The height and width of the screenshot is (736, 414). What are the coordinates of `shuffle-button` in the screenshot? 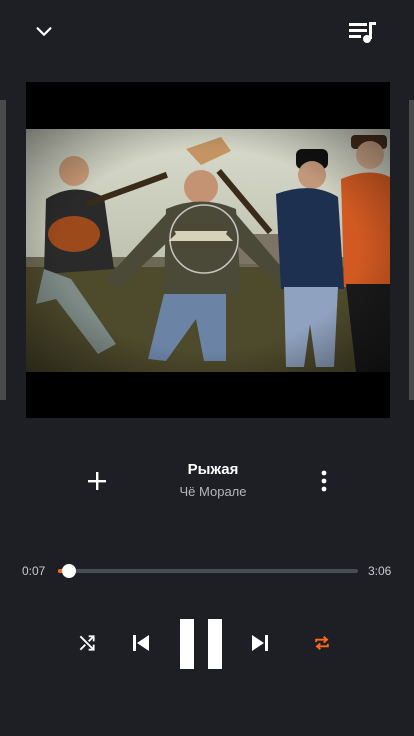 It's located at (87, 643).